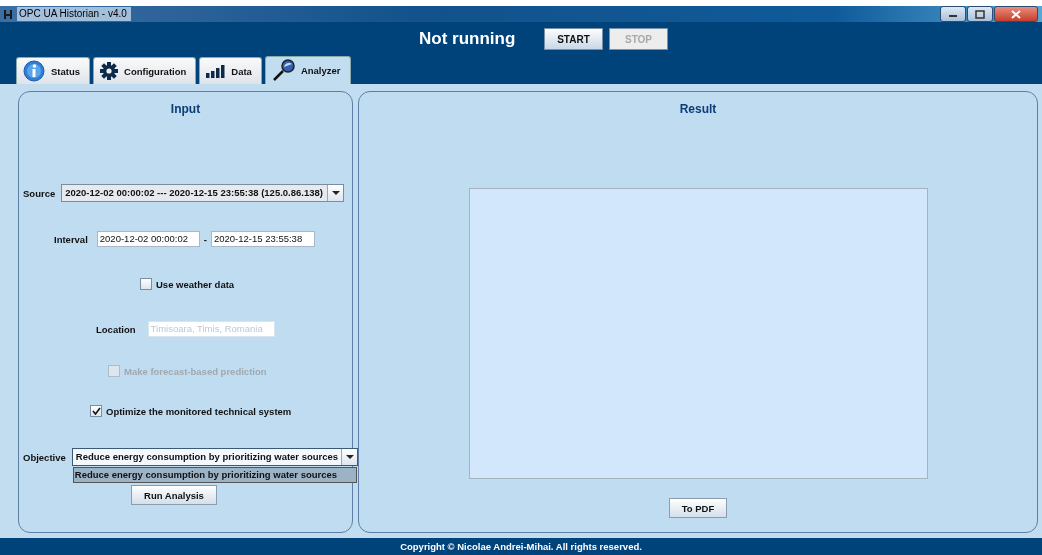 The width and height of the screenshot is (1042, 555). What do you see at coordinates (203, 193) in the screenshot?
I see `source-dropdown: 2020-12-02 00:00:02 --- 2020-12-15 23:55:38 (125.0.86.138)` at bounding box center [203, 193].